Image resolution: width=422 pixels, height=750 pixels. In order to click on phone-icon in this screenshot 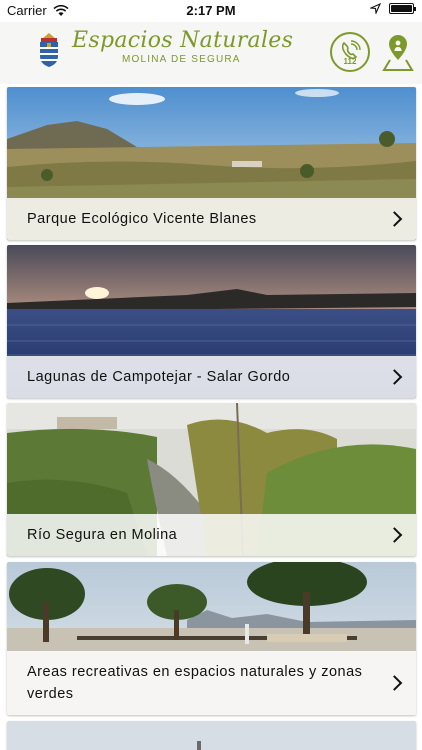, I will do `click(351, 50)`.